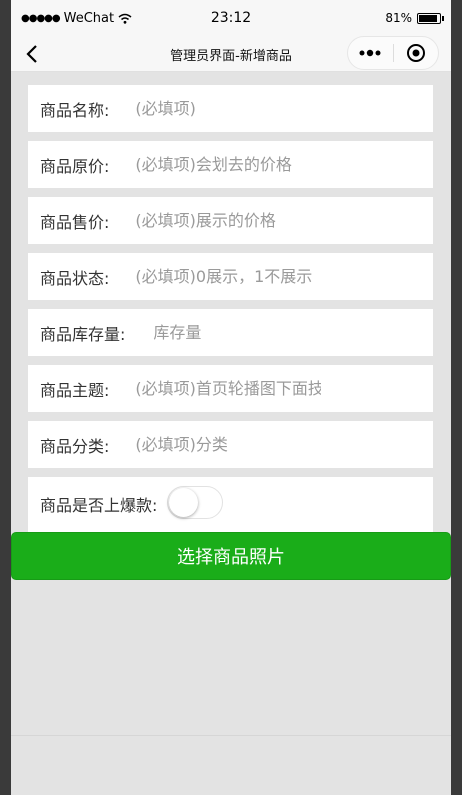 This screenshot has width=462, height=795. I want to click on more-button, so click(370, 53).